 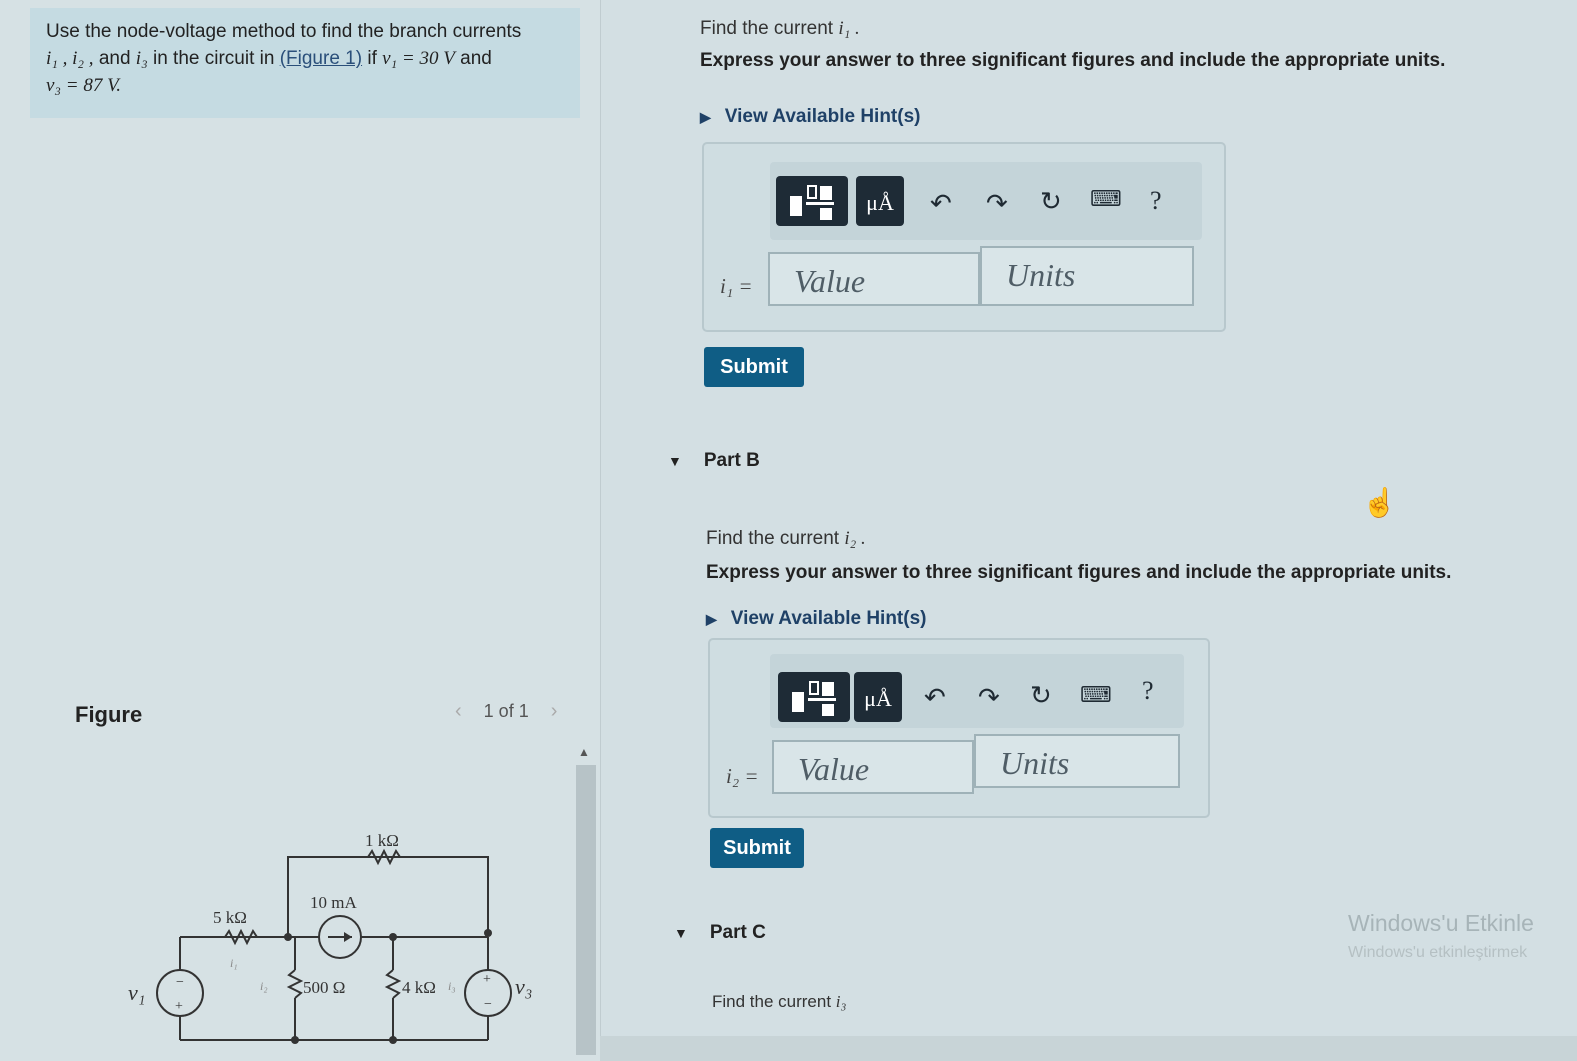 I want to click on partB-hint-toggle: ▶ View Available Hint(s), so click(x=816, y=619).